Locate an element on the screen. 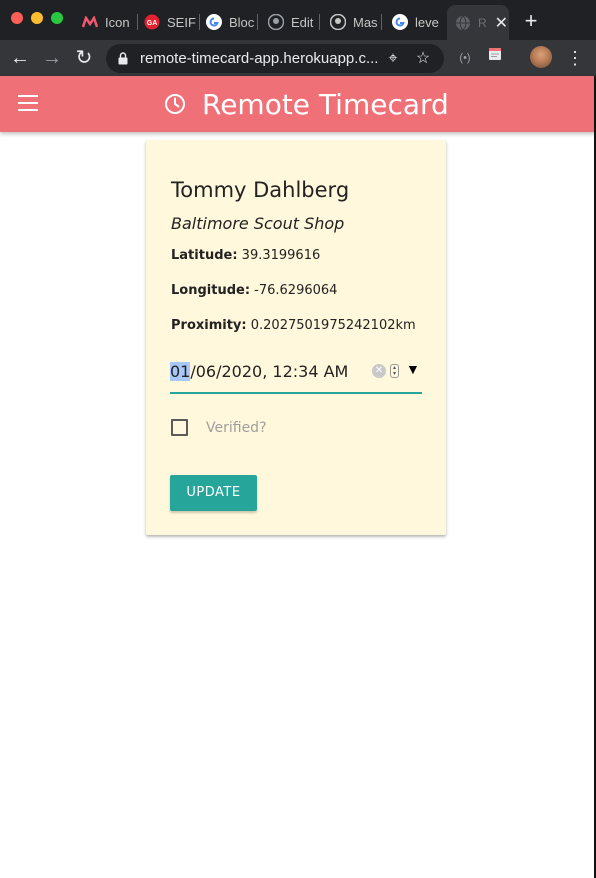  latitude-row: Latitude: 39.3199616 is located at coordinates (245, 255).